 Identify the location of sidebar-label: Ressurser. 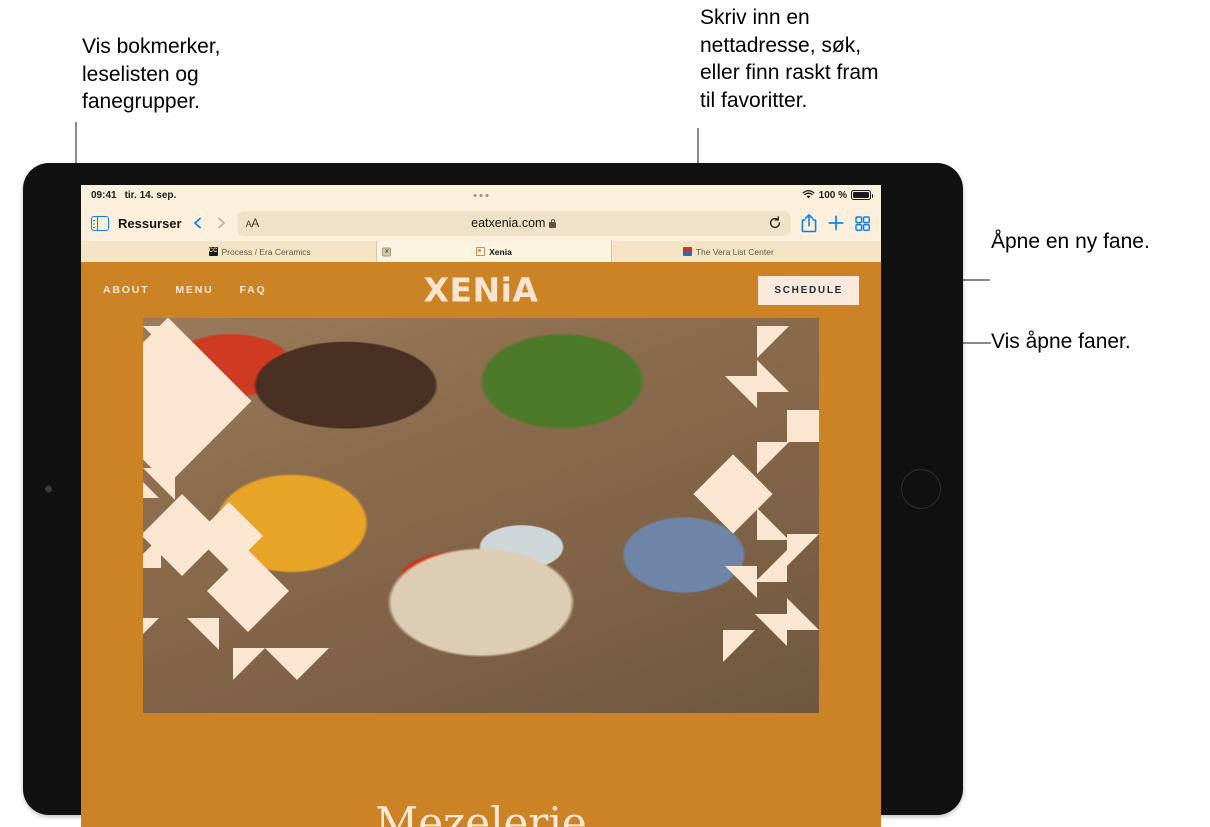
(150, 223).